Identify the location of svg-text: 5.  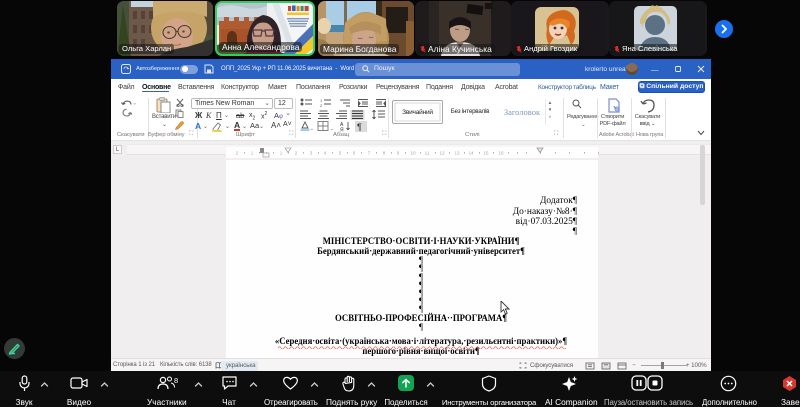
(340, 153).